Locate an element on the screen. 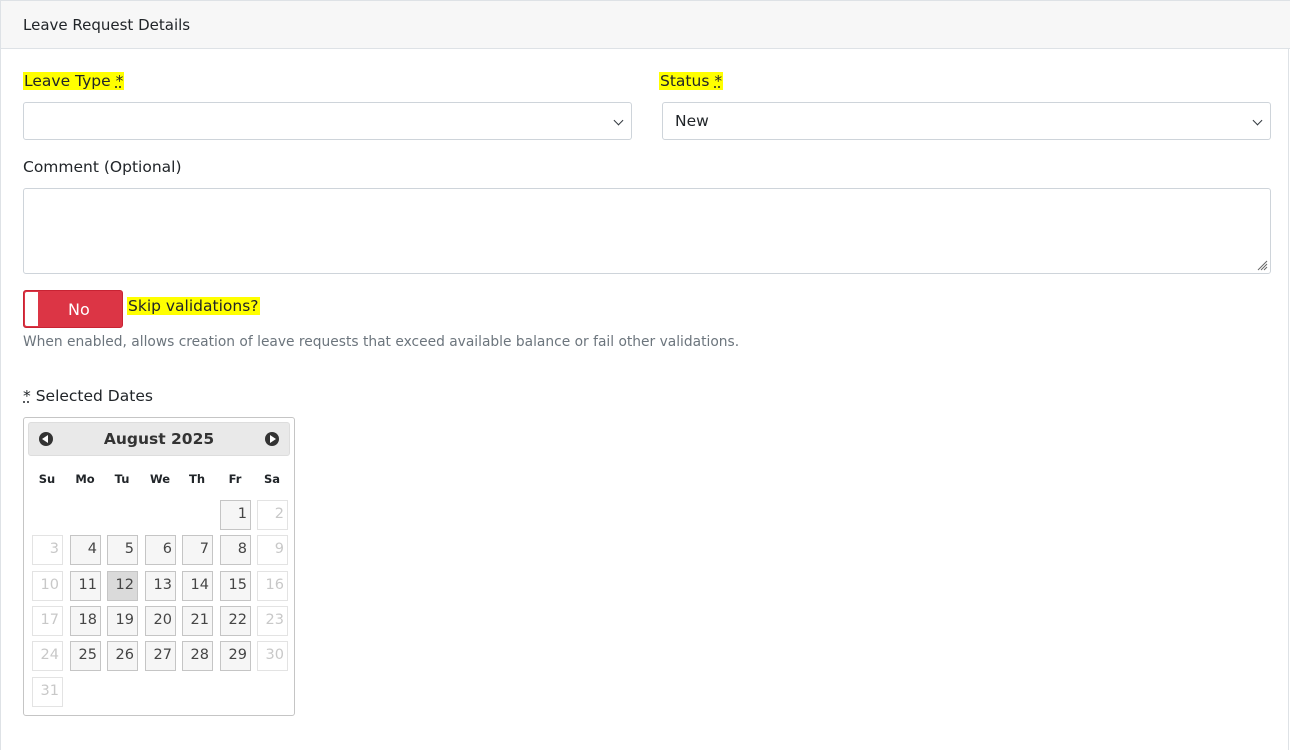 The height and width of the screenshot is (750, 1290). calendar-day: 1 is located at coordinates (235, 515).